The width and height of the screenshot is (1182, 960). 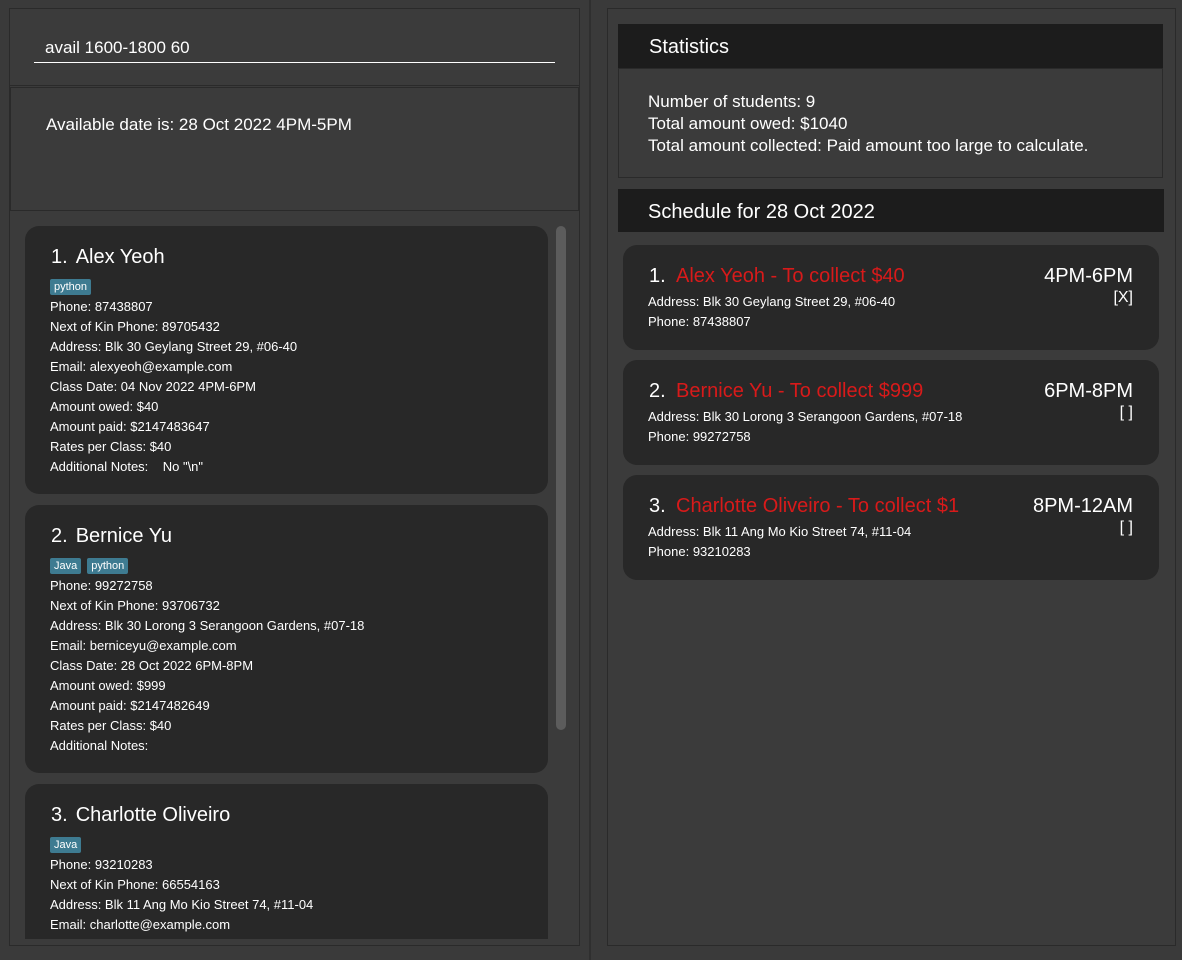 What do you see at coordinates (699, 321) in the screenshot?
I see `schedule-phone: Phone: 87438807` at bounding box center [699, 321].